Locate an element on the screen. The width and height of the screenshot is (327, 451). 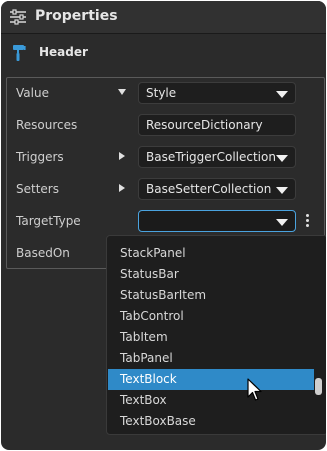
dropdown-item: TextBox is located at coordinates (211, 400).